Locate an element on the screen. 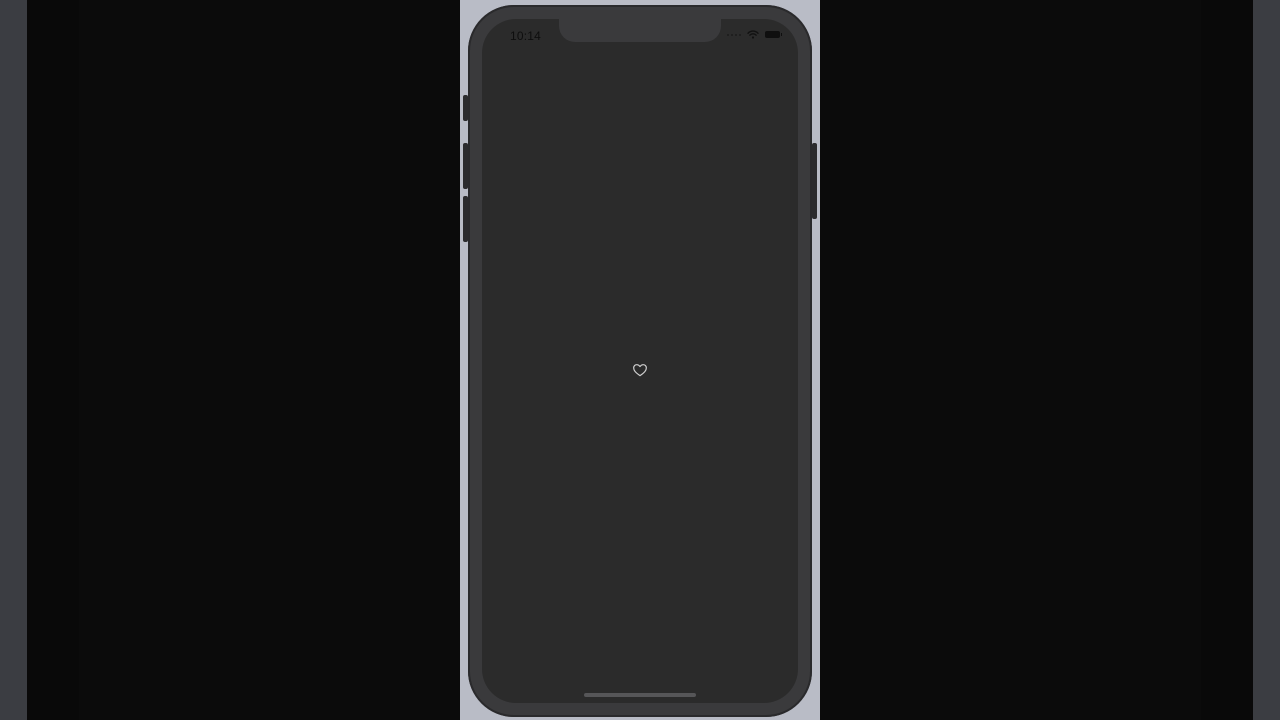 The width and height of the screenshot is (1280, 720). status-time: 10:14 is located at coordinates (526, 36).